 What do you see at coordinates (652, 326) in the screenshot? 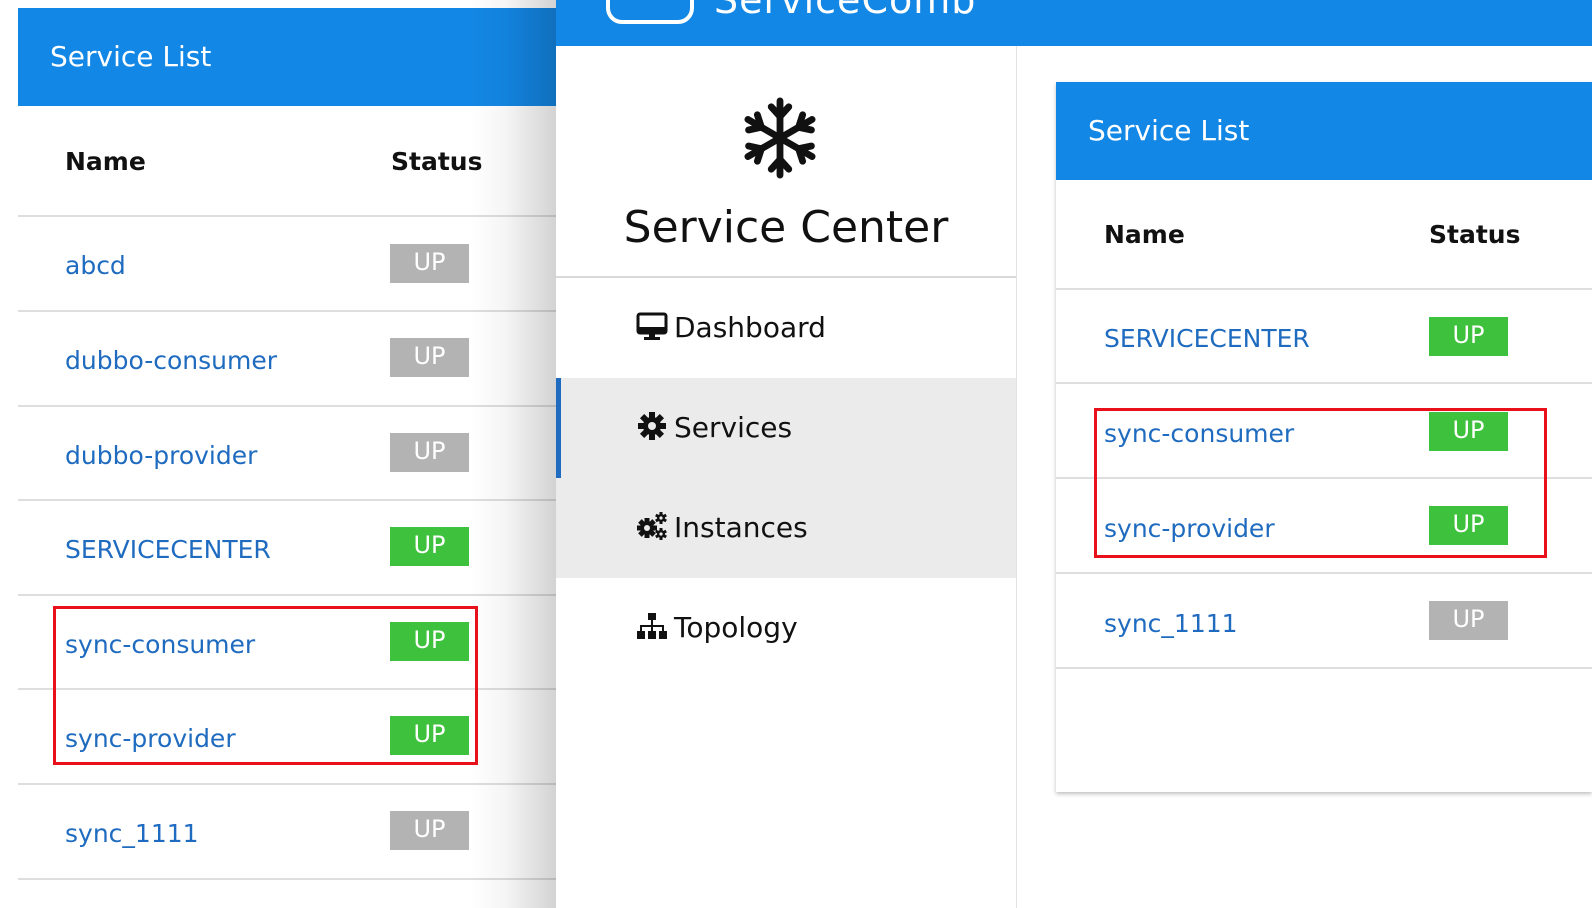
I see `monitor-icon` at bounding box center [652, 326].